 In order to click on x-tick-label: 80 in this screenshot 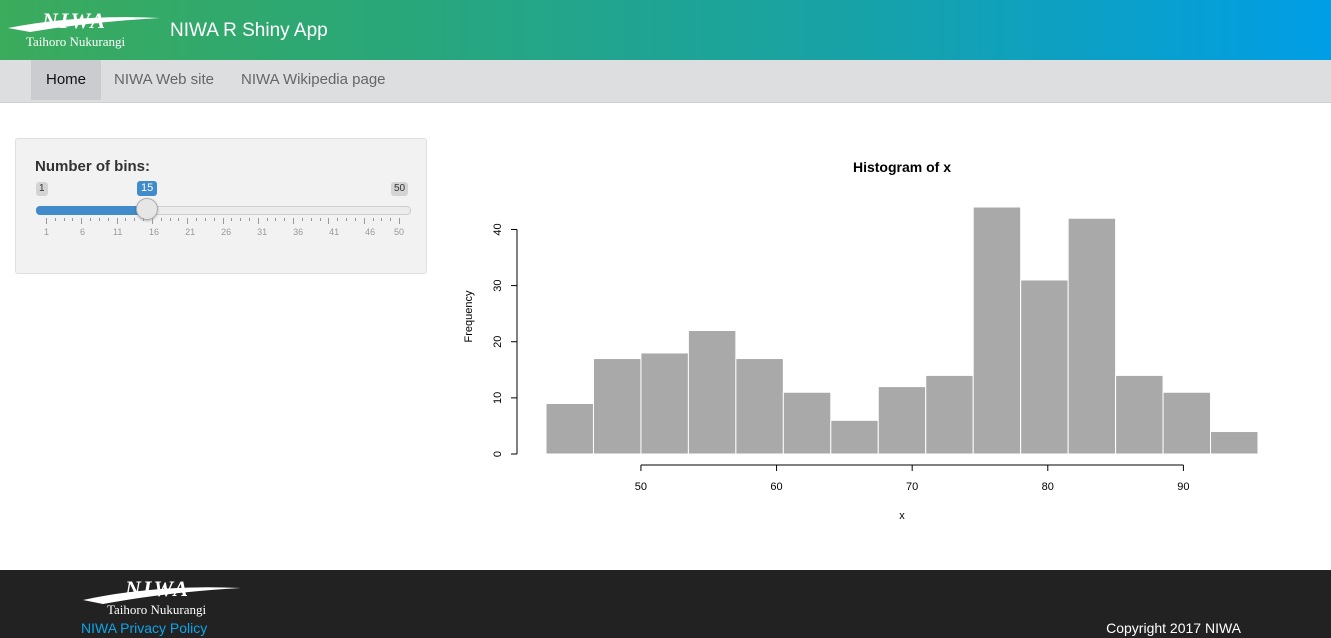, I will do `click(1048, 487)`.